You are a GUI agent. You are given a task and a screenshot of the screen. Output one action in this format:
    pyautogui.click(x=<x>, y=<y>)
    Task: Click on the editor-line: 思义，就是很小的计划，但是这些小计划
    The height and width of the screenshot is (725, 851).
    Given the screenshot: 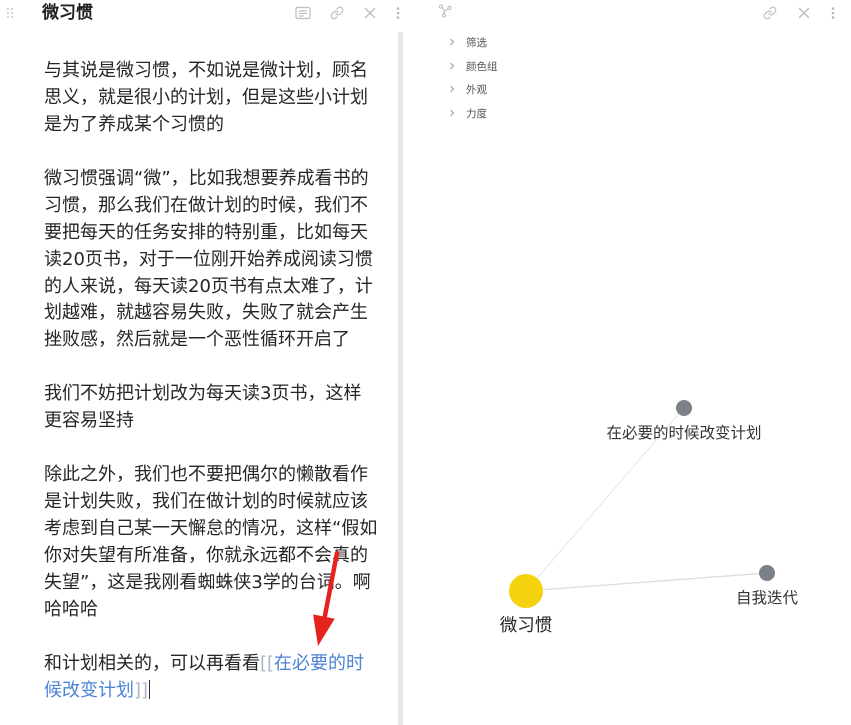 What is the action you would take?
    pyautogui.click(x=206, y=97)
    